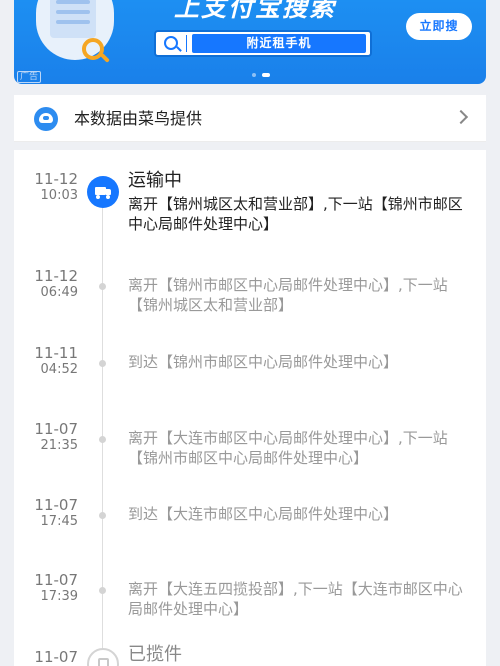  What do you see at coordinates (29, 77) in the screenshot?
I see `ad-label: 广告` at bounding box center [29, 77].